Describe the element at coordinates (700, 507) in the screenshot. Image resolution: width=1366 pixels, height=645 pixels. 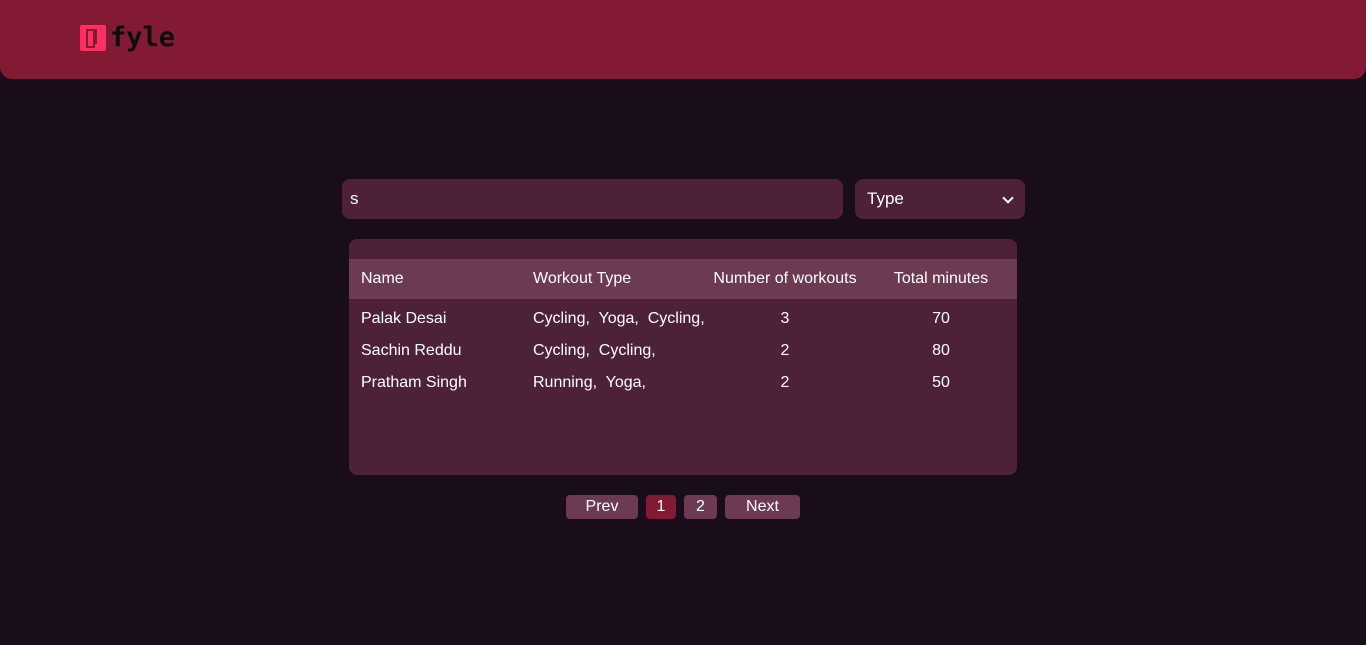
I see `page-2-button: 2` at that location.